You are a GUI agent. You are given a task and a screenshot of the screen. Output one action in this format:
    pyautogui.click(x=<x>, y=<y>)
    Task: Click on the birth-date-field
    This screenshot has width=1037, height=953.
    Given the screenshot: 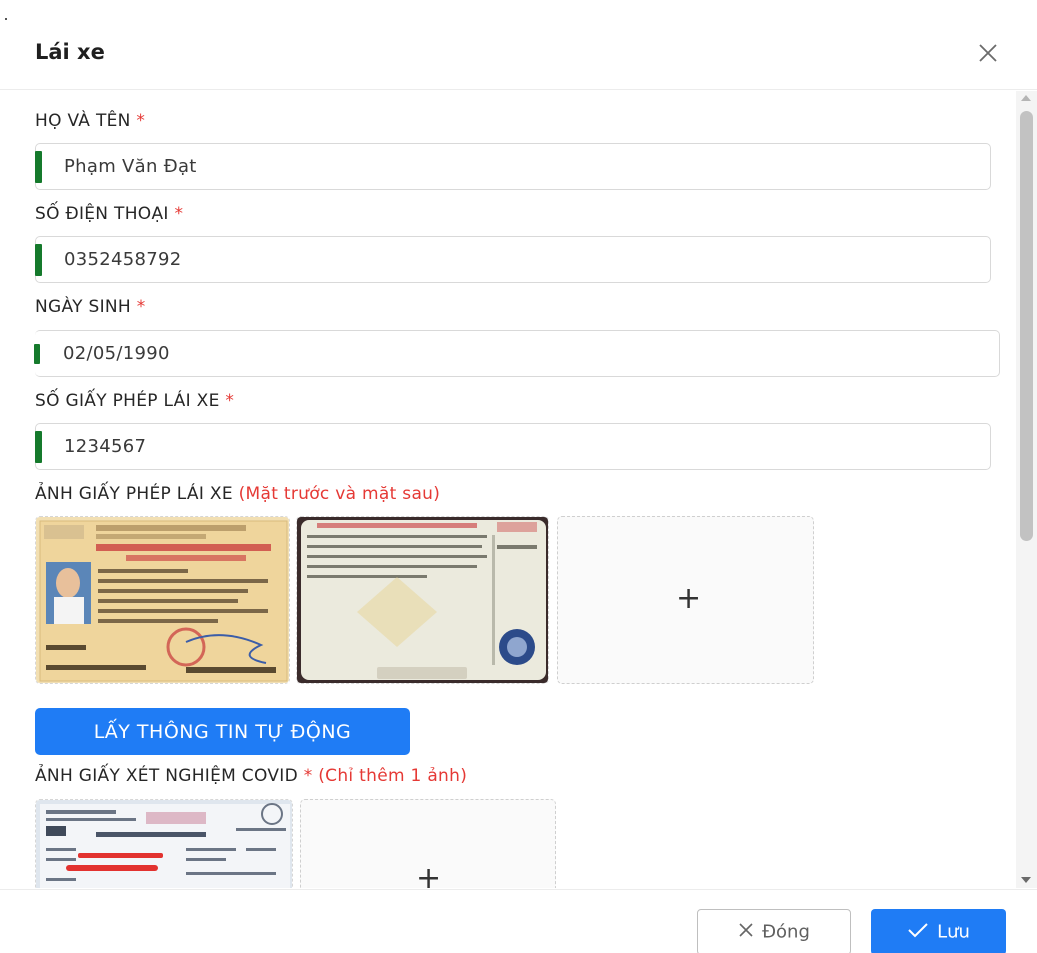 What is the action you would take?
    pyautogui.click(x=517, y=353)
    